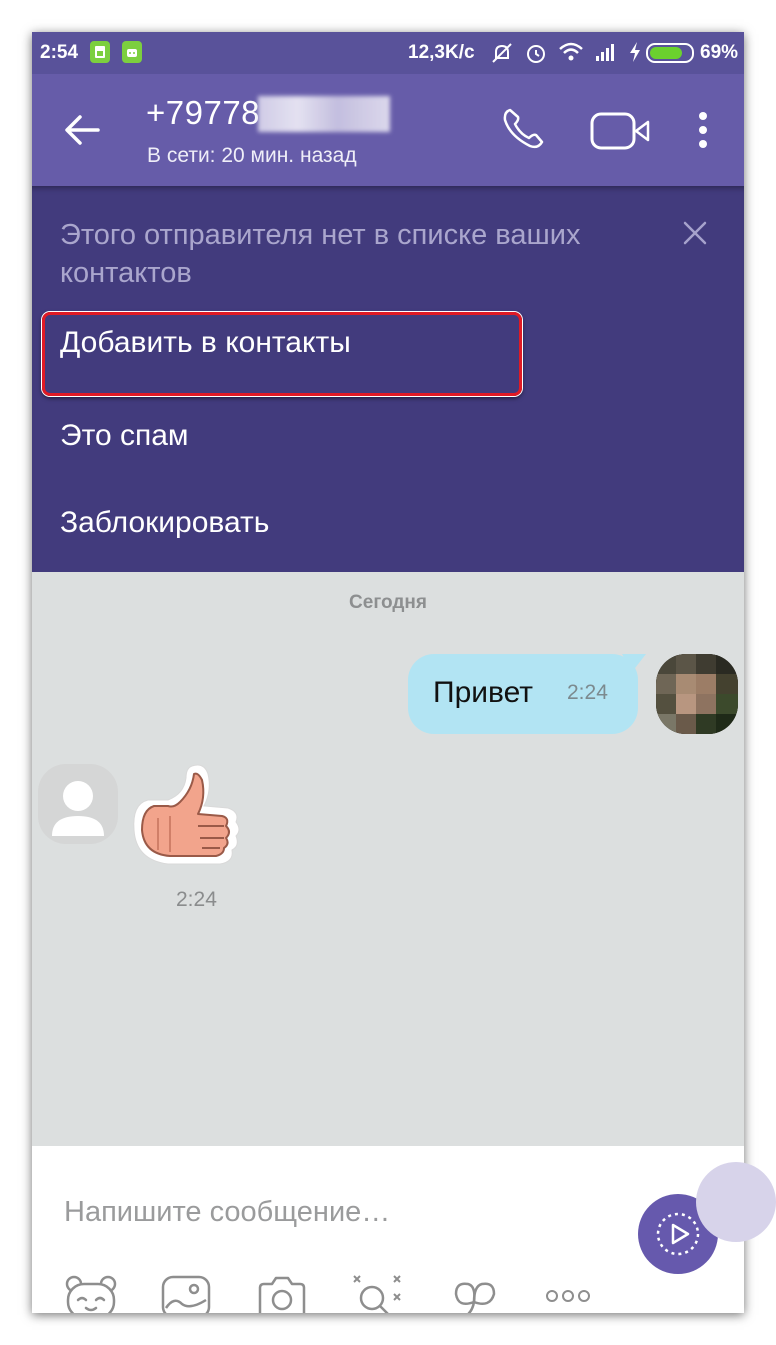 The width and height of the screenshot is (776, 1345). Describe the element at coordinates (695, 233) in the screenshot. I see `close-icon` at that location.